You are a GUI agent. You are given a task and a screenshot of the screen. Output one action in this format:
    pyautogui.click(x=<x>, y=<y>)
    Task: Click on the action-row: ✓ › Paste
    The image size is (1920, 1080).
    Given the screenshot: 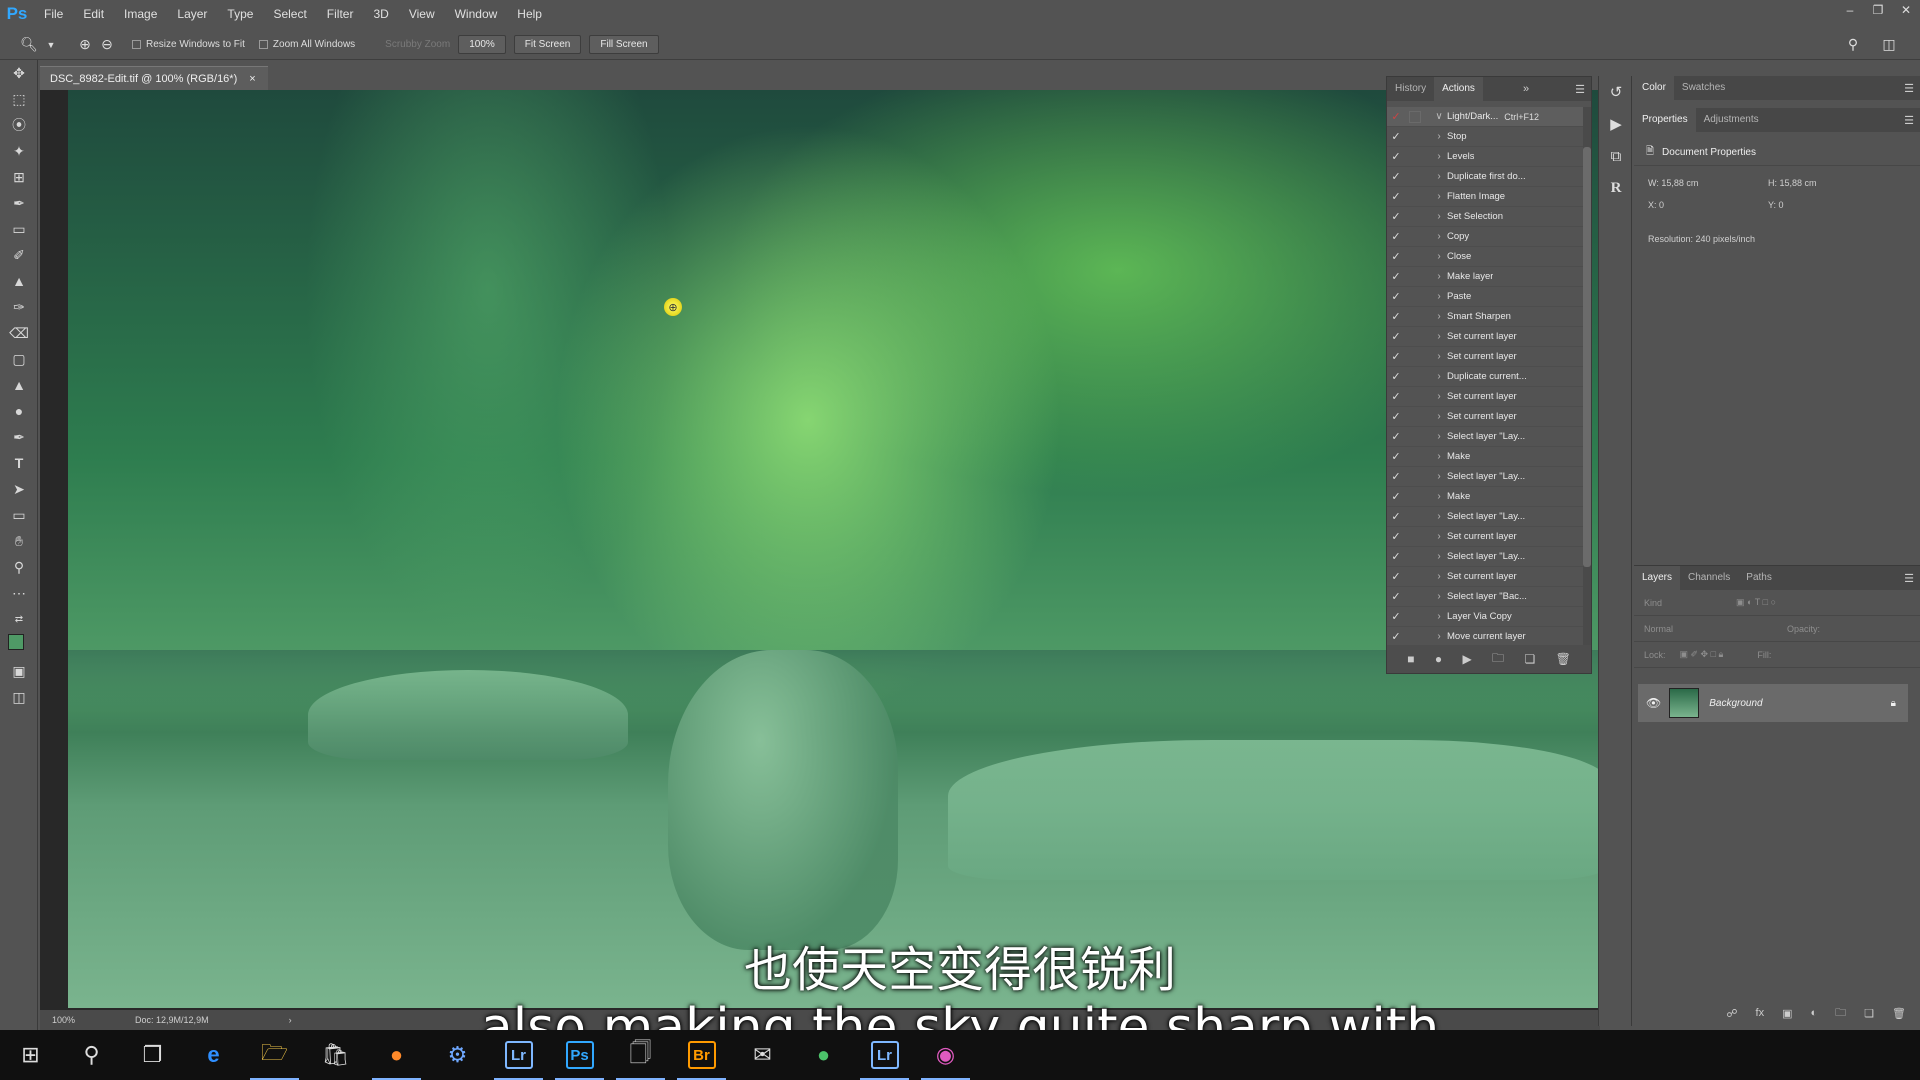 What is the action you would take?
    pyautogui.click(x=1485, y=297)
    